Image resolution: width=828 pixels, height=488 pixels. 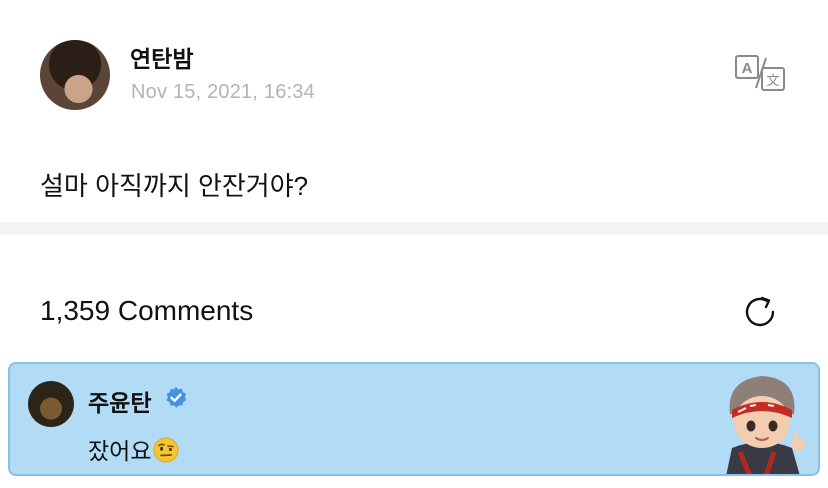 I want to click on verified-badge-icon, so click(x=176, y=397).